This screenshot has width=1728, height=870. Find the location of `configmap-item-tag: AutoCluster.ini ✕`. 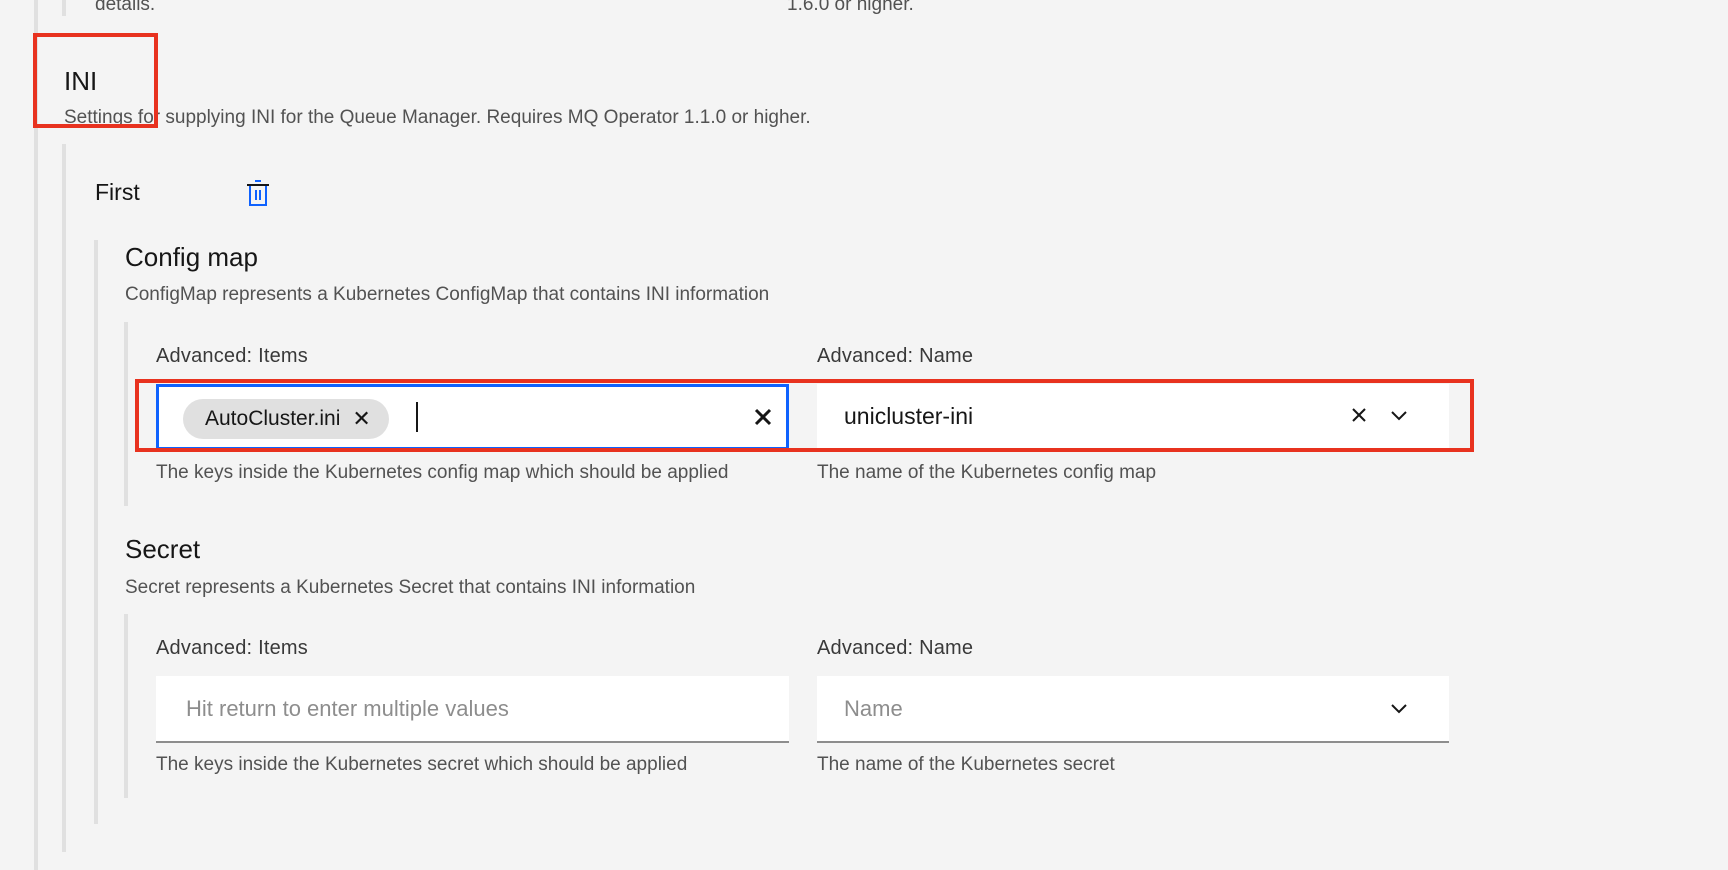

configmap-item-tag: AutoCluster.ini ✕ is located at coordinates (286, 419).